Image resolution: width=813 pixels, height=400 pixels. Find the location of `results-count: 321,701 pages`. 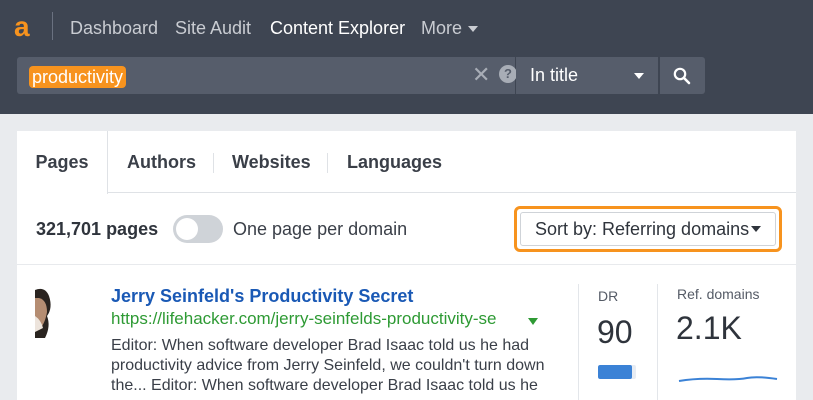

results-count: 321,701 pages is located at coordinates (97, 229).